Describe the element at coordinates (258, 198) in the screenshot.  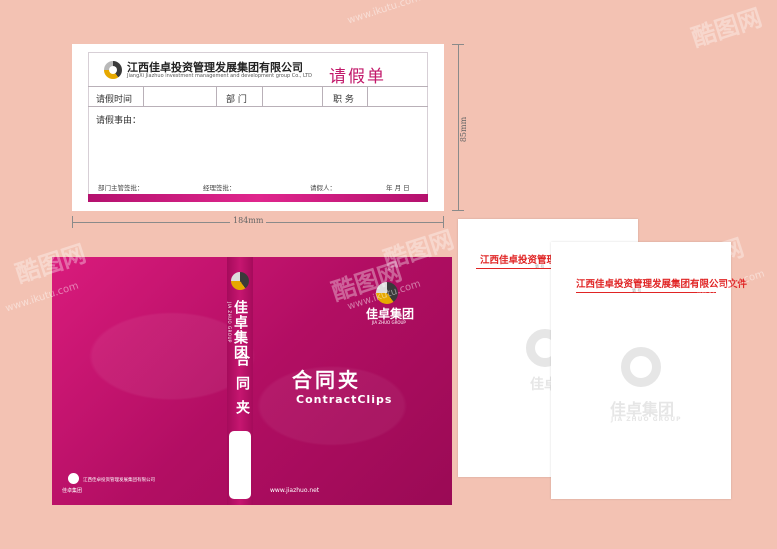
I see `form-bottom-bar` at that location.